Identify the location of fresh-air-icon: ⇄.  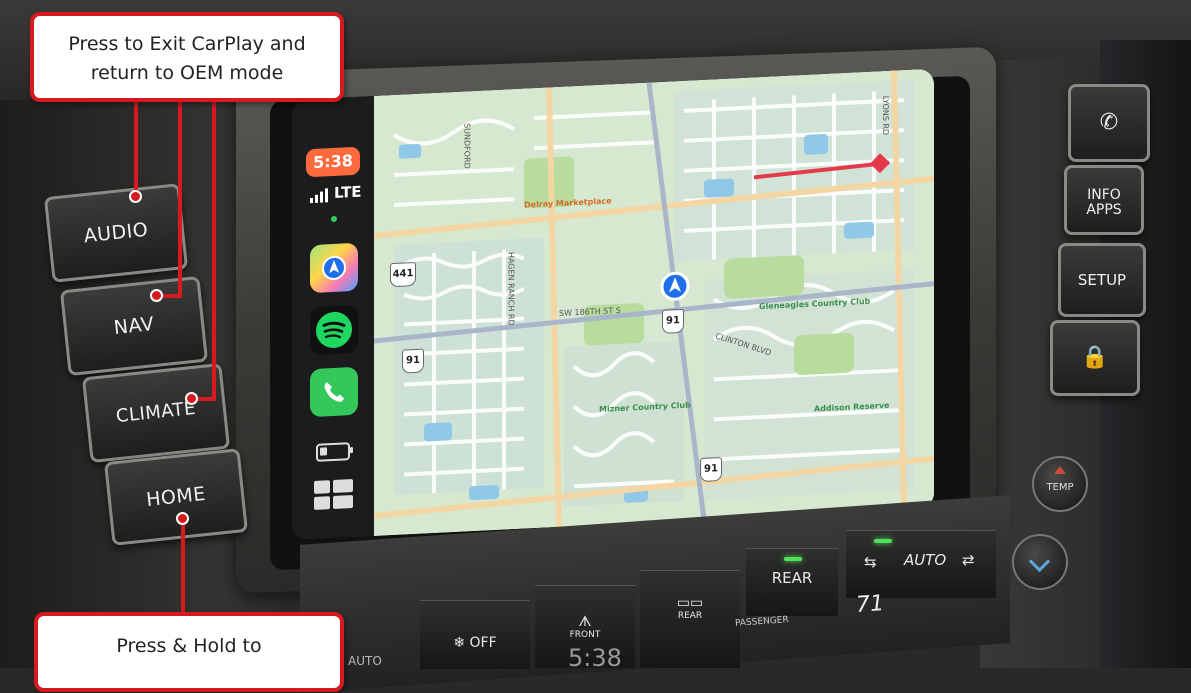
(968, 560).